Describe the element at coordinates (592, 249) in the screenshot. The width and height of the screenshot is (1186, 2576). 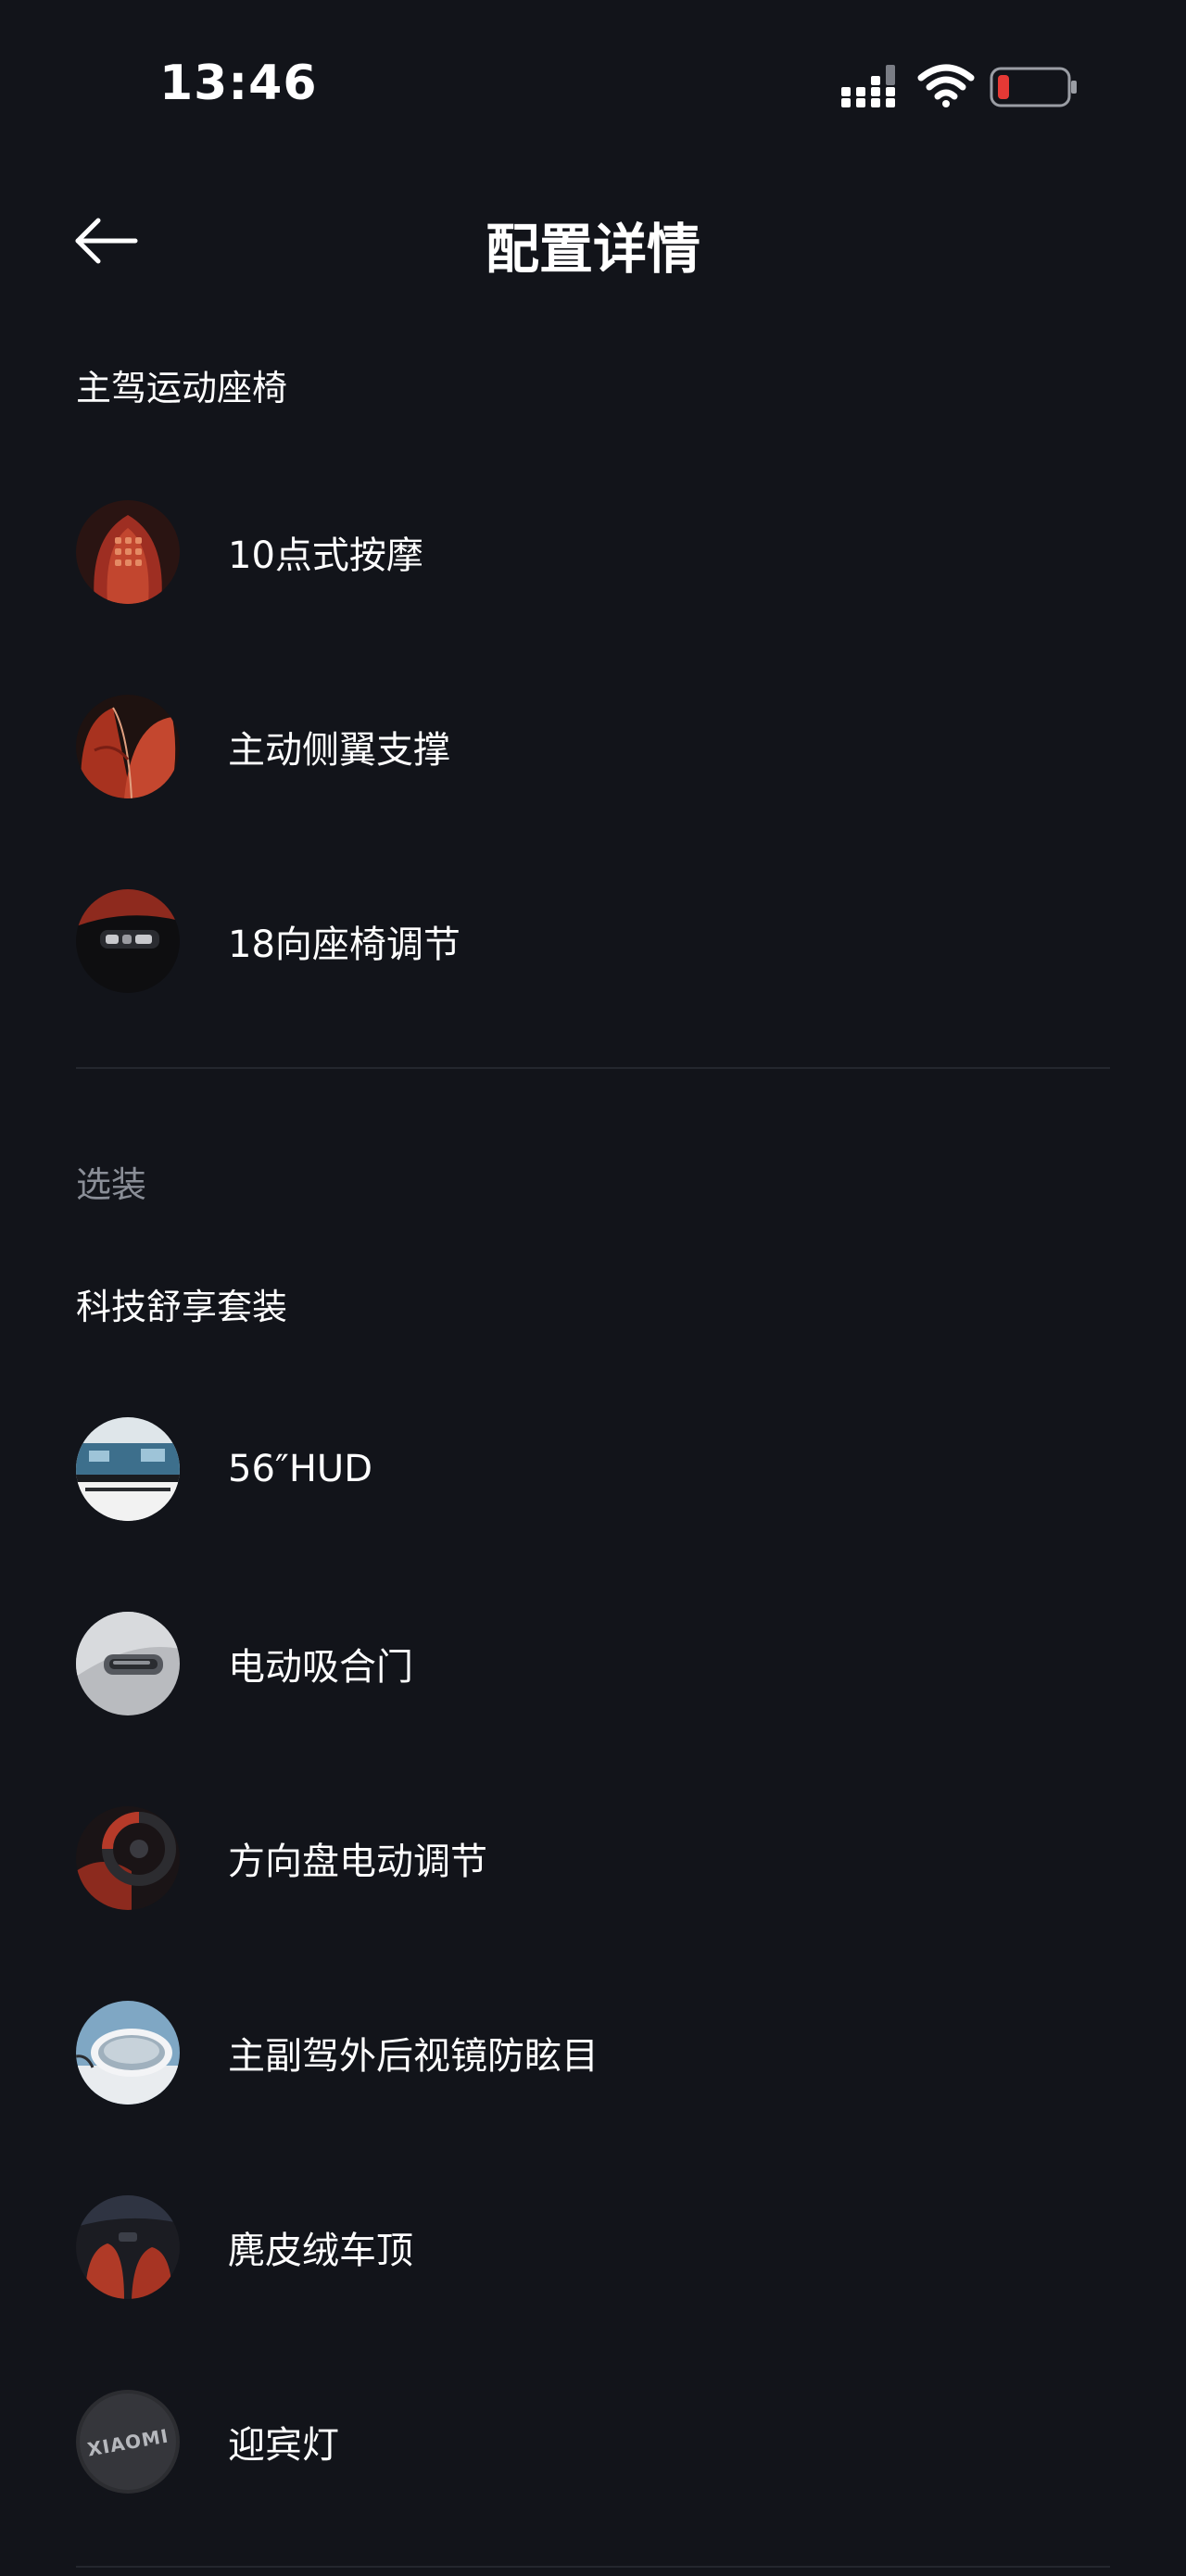
I see `page-title: 配置详情` at that location.